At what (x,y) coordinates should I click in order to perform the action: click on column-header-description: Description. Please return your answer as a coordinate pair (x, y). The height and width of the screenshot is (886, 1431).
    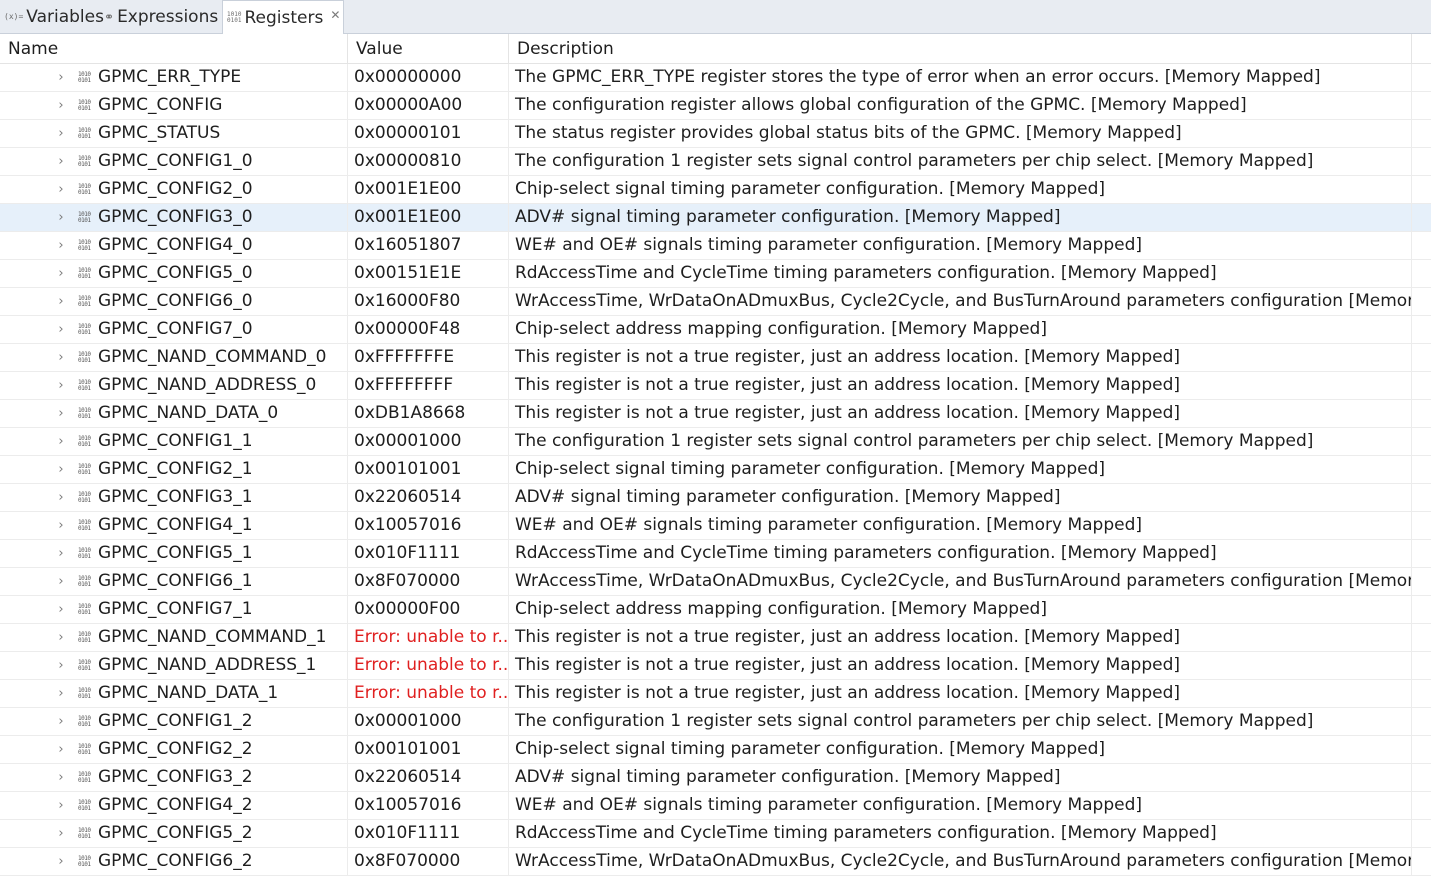
    Looking at the image, I should click on (960, 49).